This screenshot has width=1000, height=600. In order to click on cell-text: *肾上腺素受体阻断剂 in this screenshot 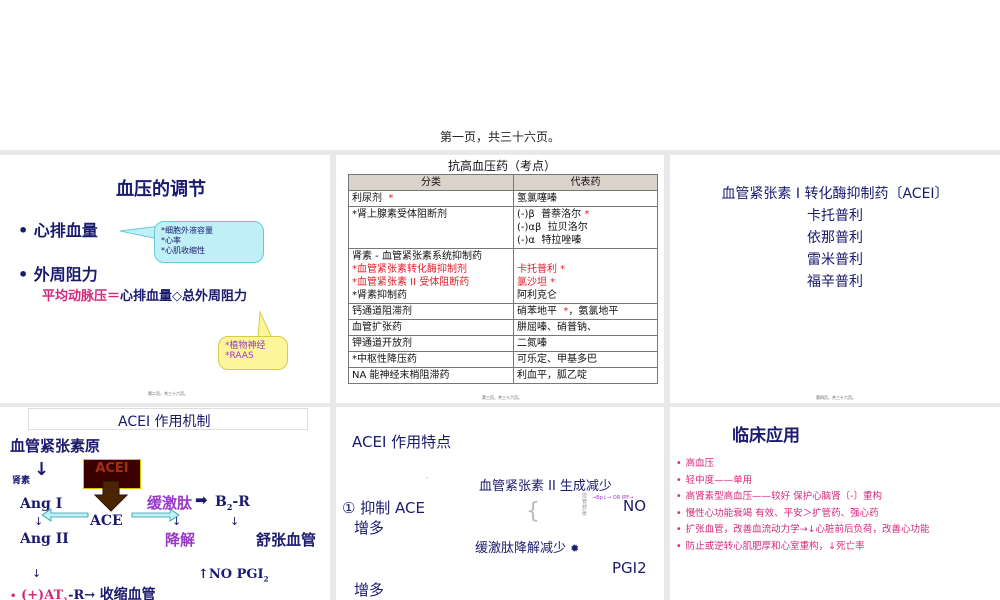, I will do `click(399, 214)`.